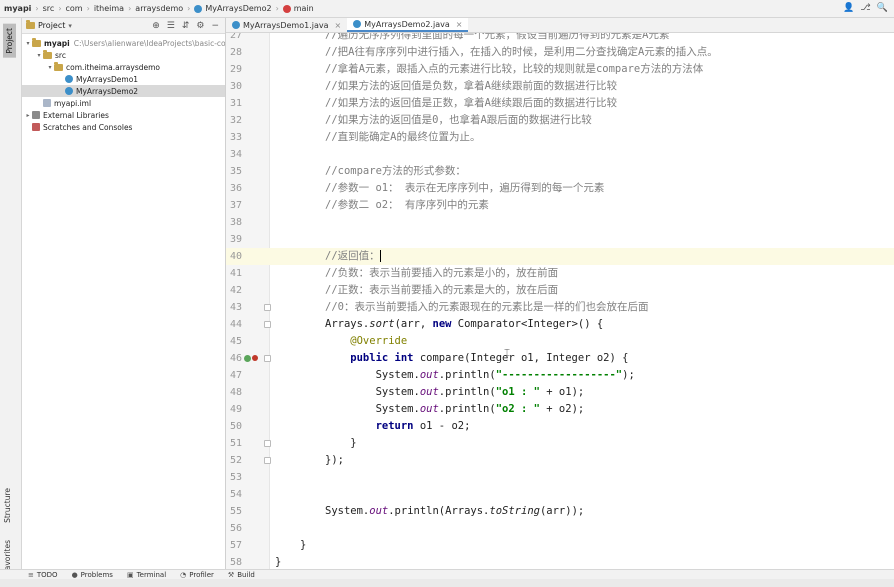  I want to click on tree-node: ▾ src, so click(123, 55).